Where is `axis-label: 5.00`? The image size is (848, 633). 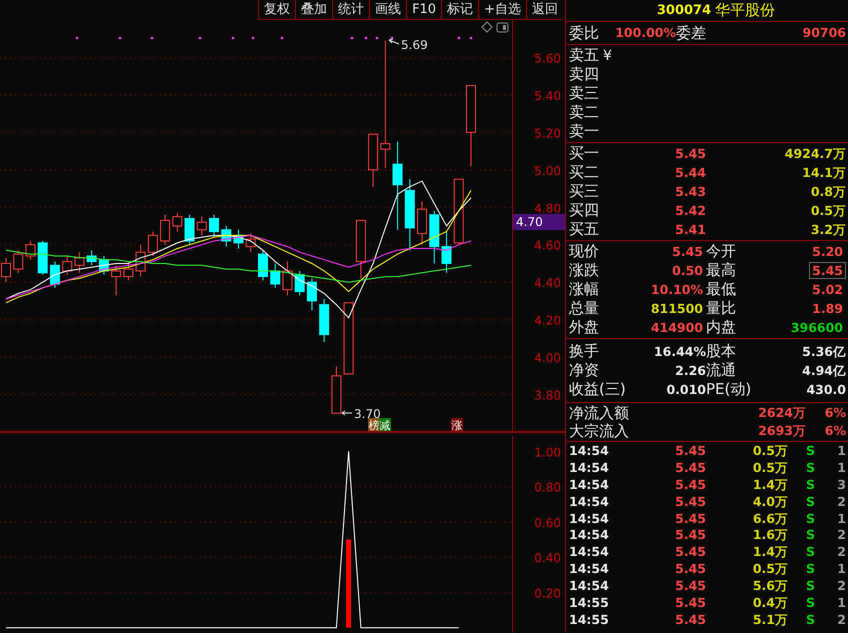
axis-label: 5.00 is located at coordinates (547, 171).